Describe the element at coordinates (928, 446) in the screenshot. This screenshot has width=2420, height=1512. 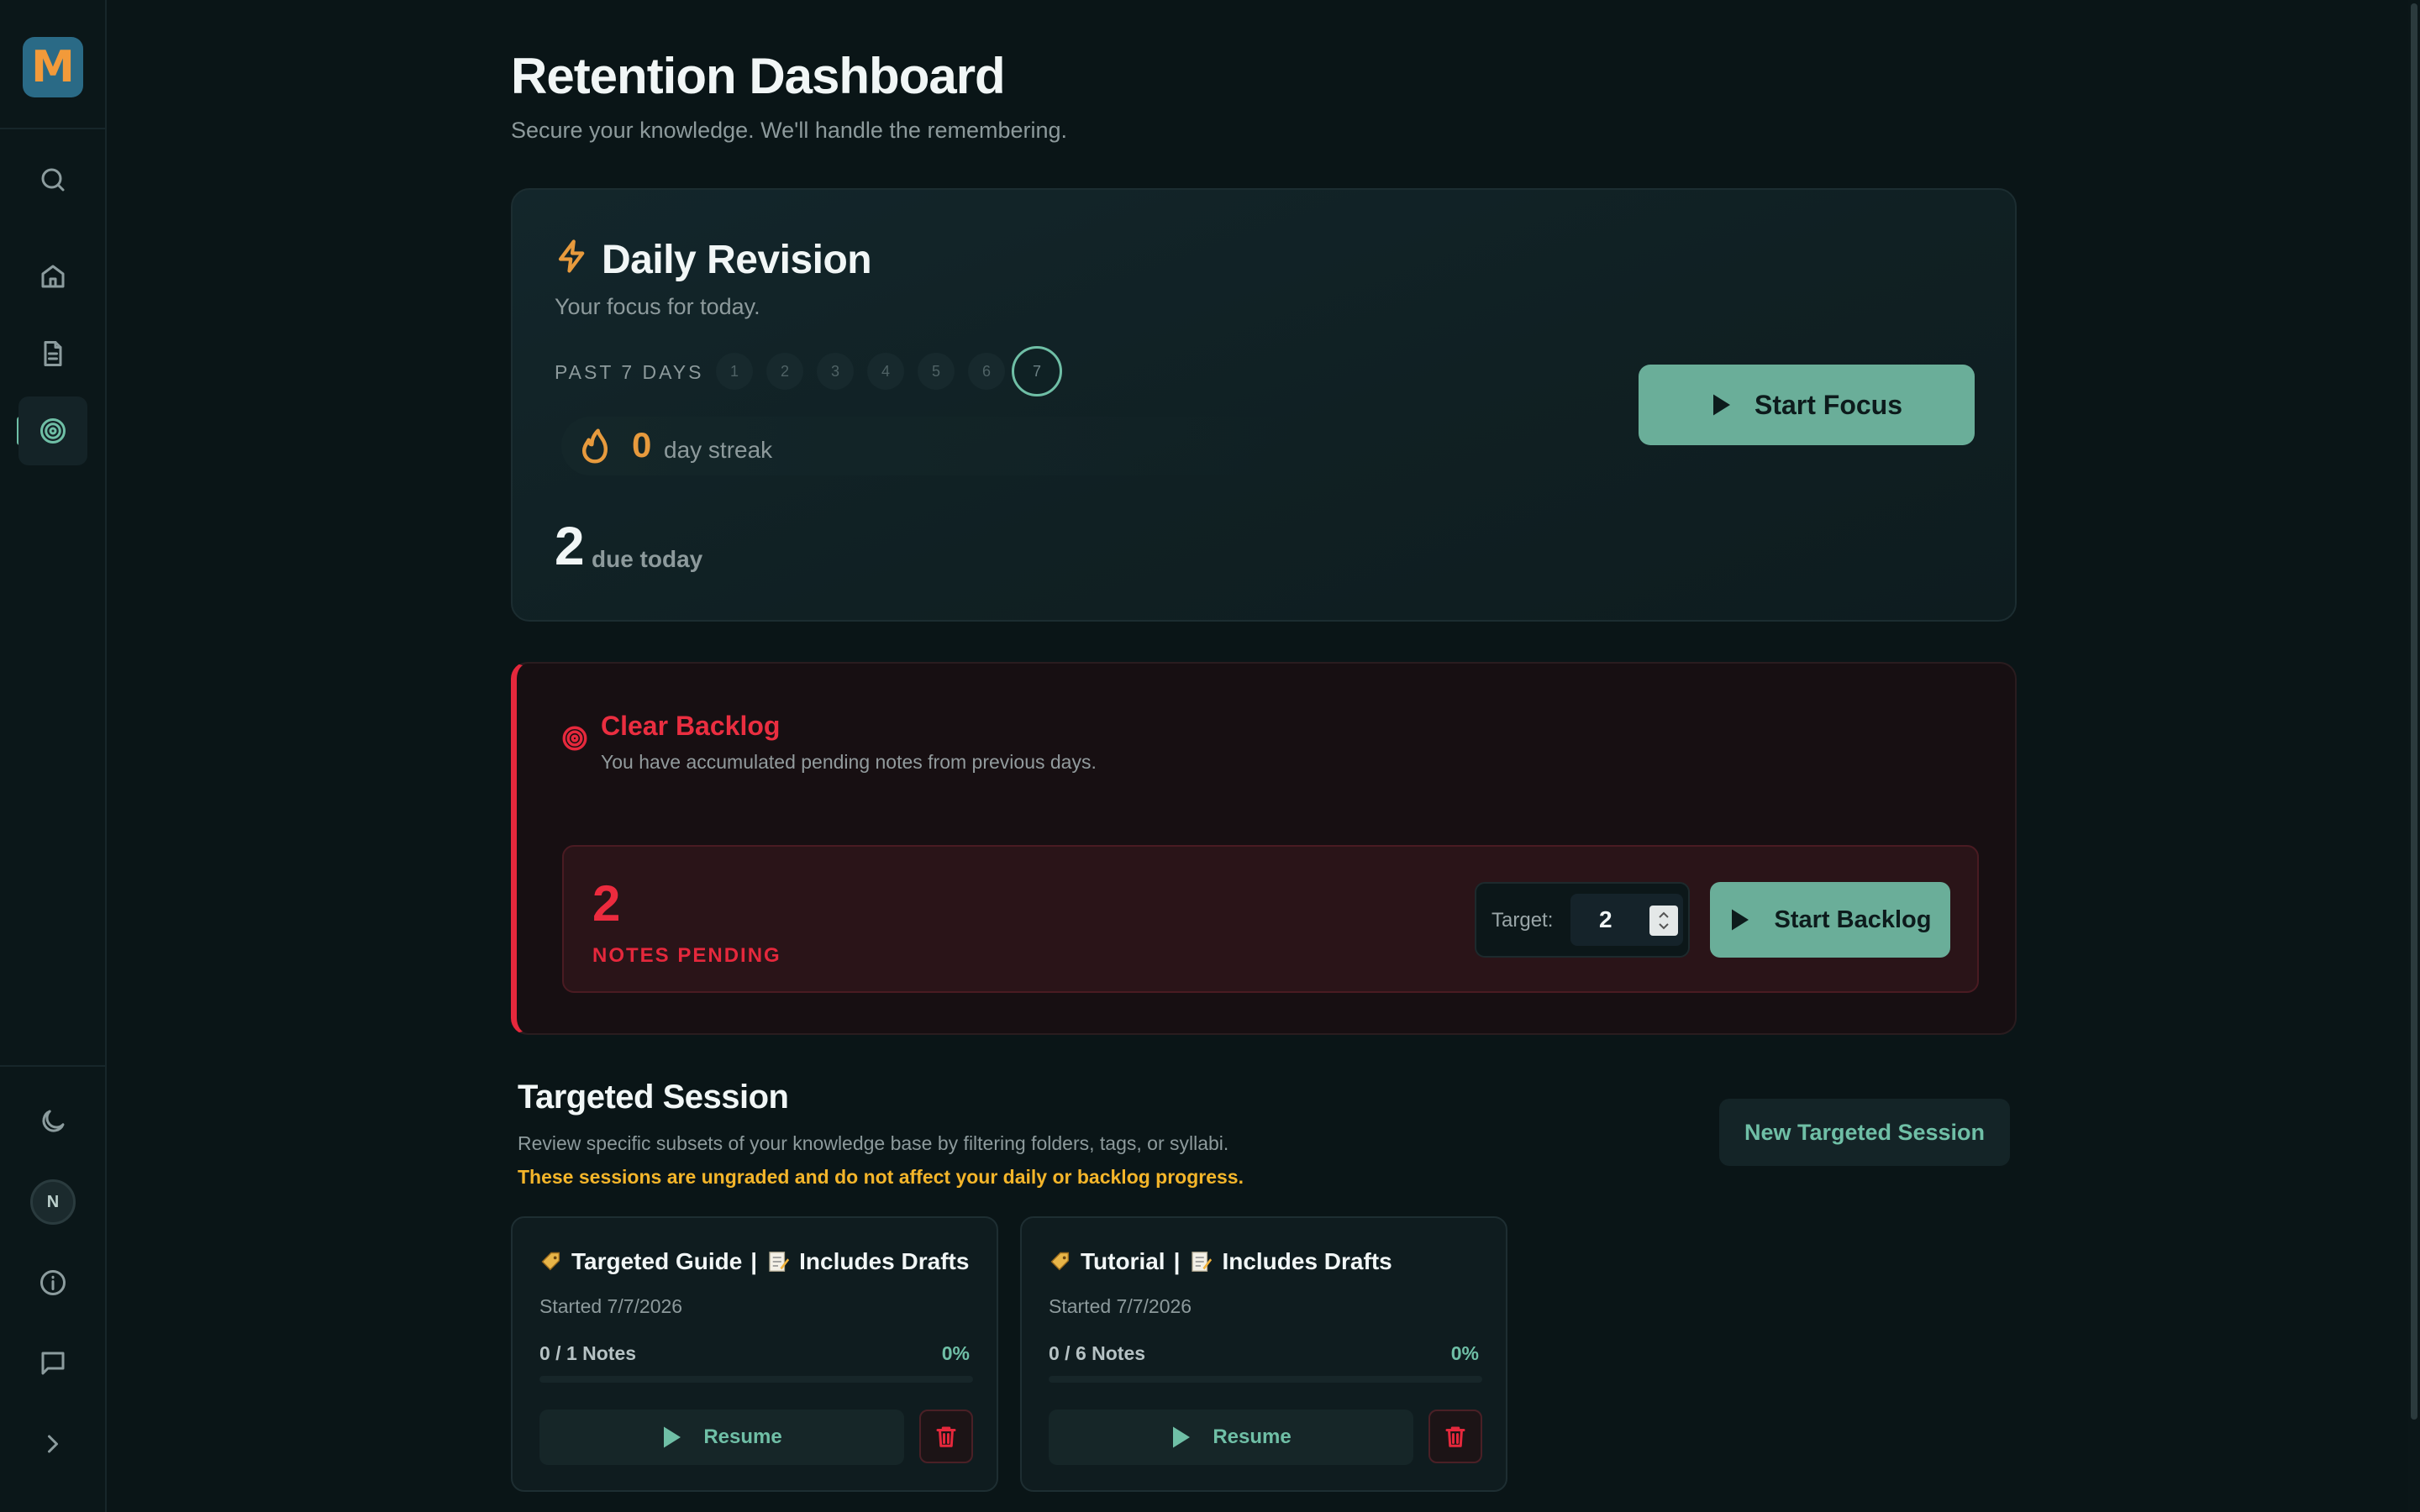
I see `streak-indicator: 0 day streak` at that location.